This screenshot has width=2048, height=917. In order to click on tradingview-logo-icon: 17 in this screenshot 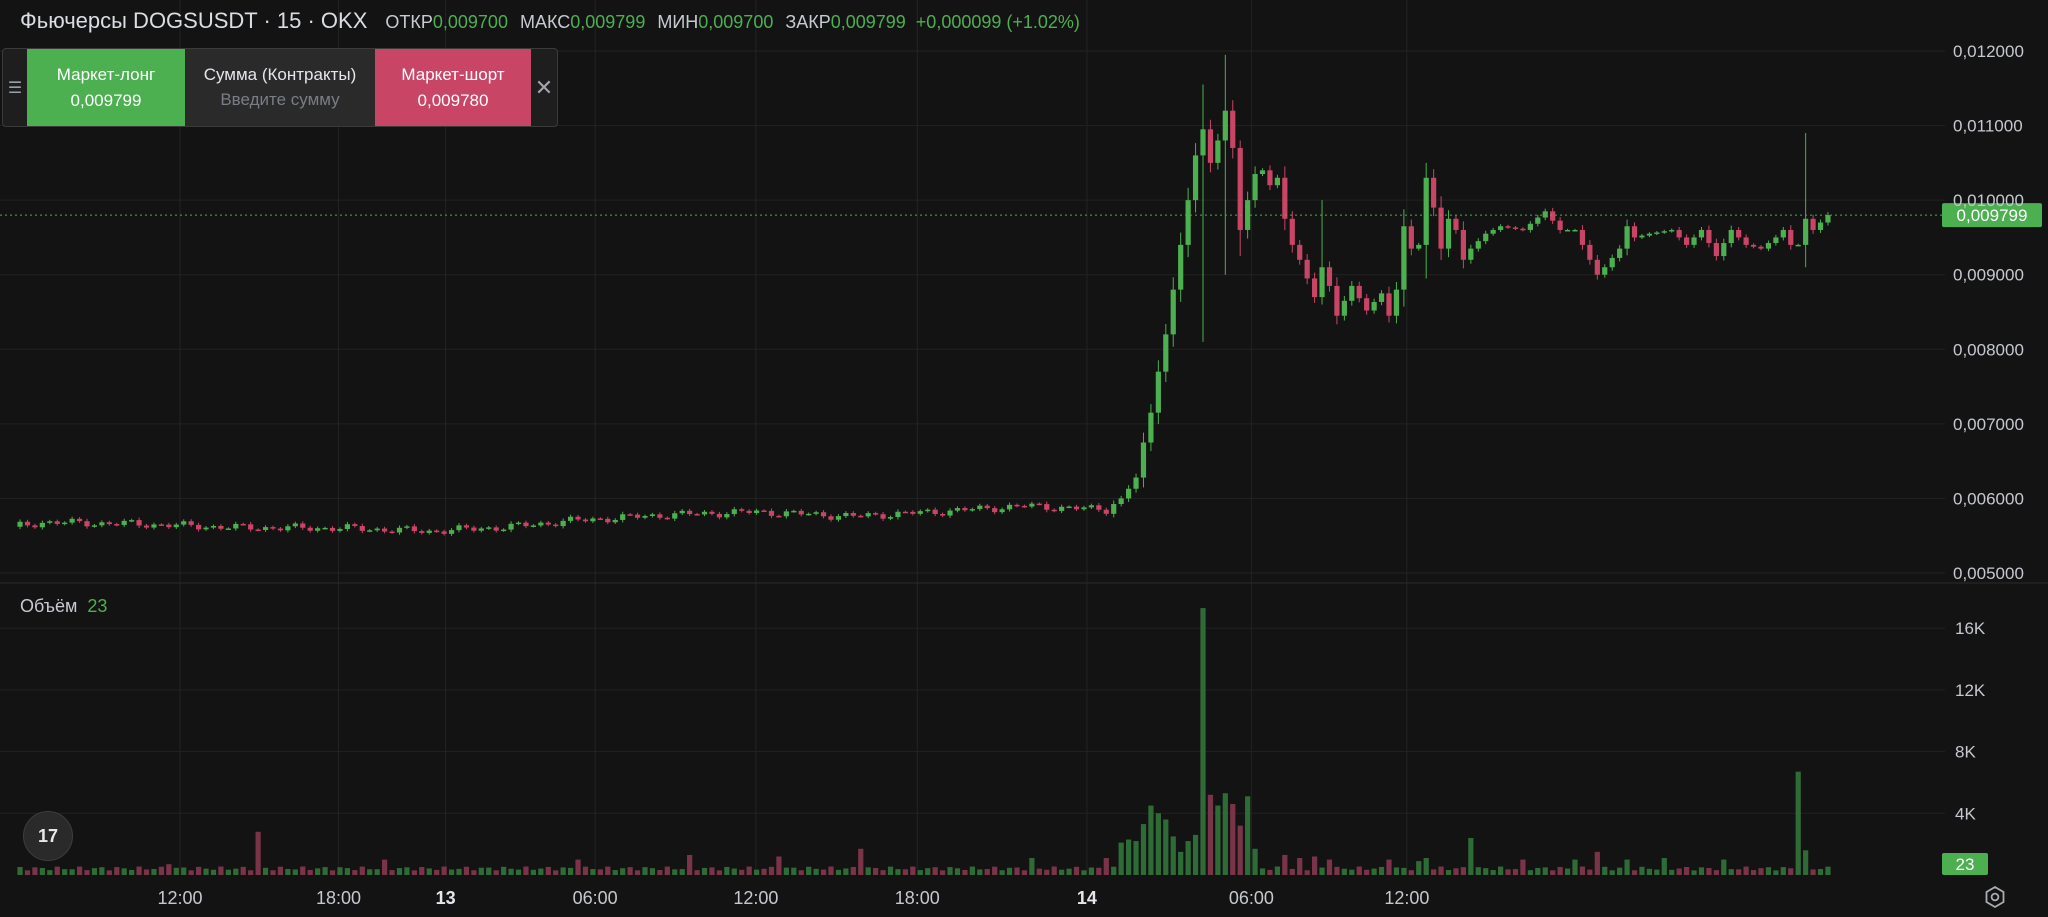, I will do `click(48, 836)`.